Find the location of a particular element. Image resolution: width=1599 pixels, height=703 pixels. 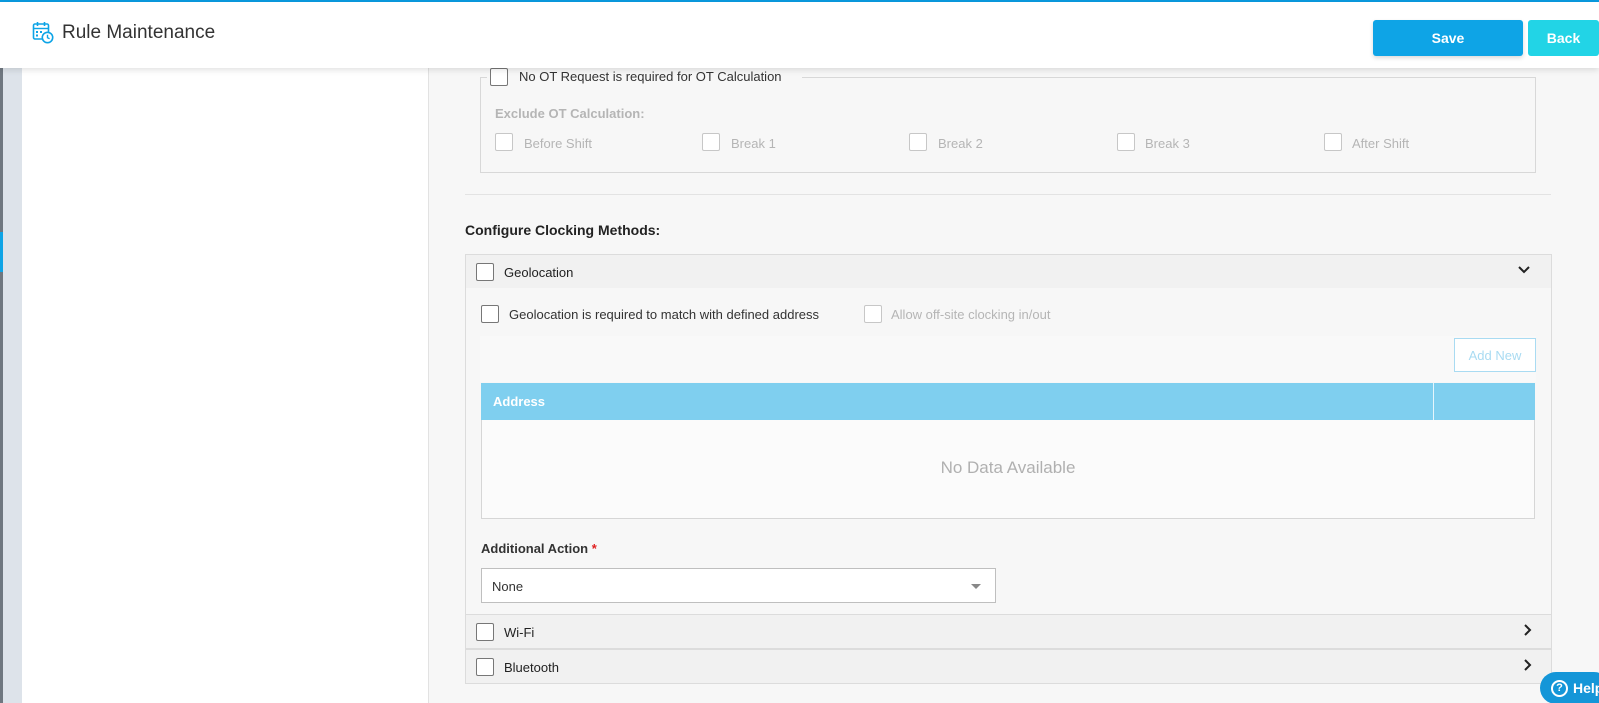

exclude-break-2-checkbox is located at coordinates (918, 142).